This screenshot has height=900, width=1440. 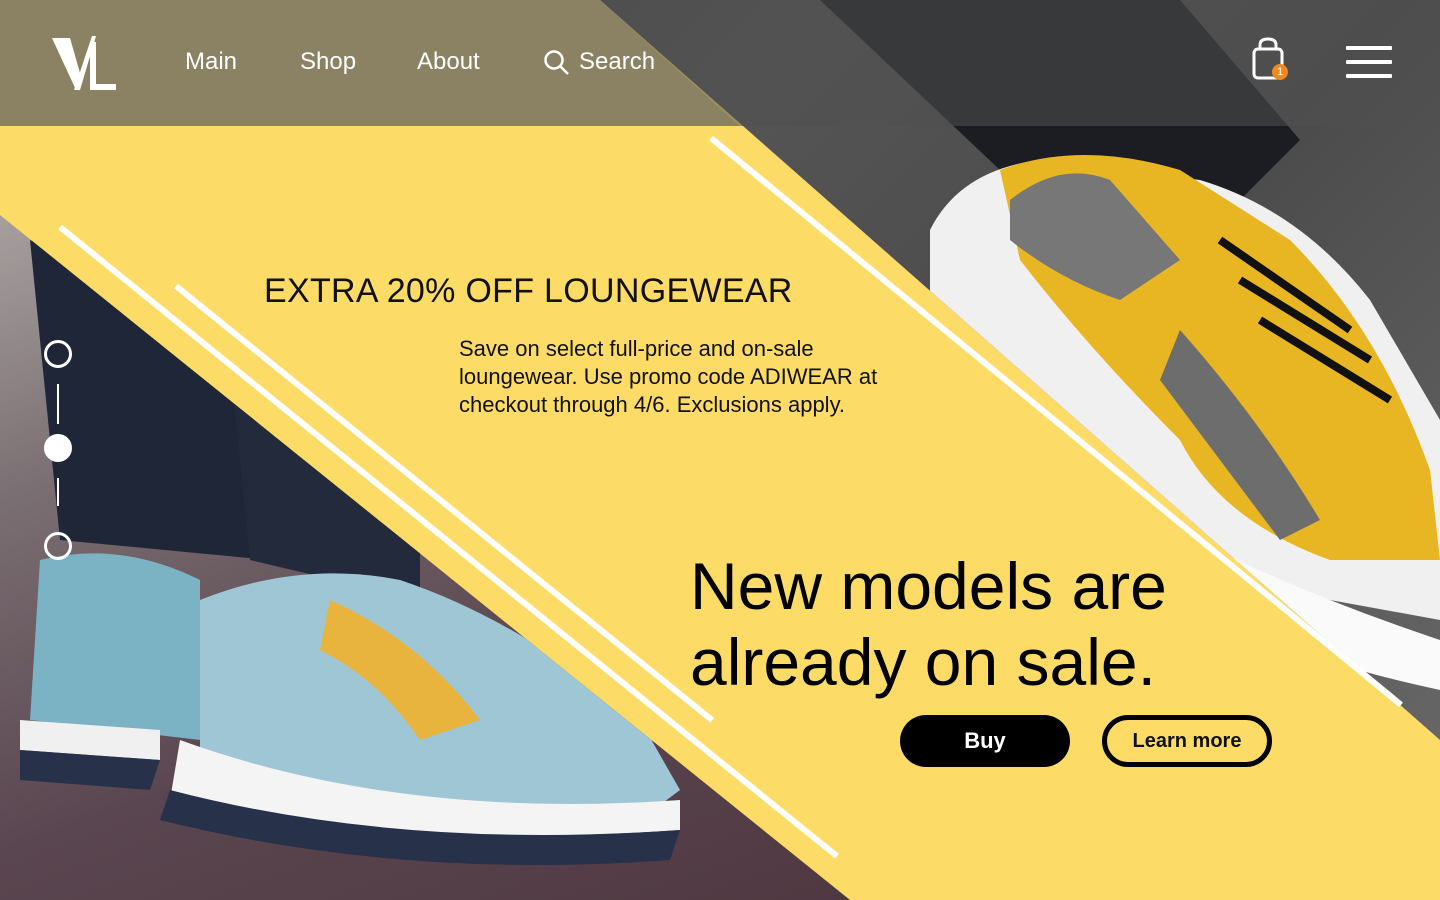 What do you see at coordinates (1280, 72) in the screenshot?
I see `cart-count-badge: 1` at bounding box center [1280, 72].